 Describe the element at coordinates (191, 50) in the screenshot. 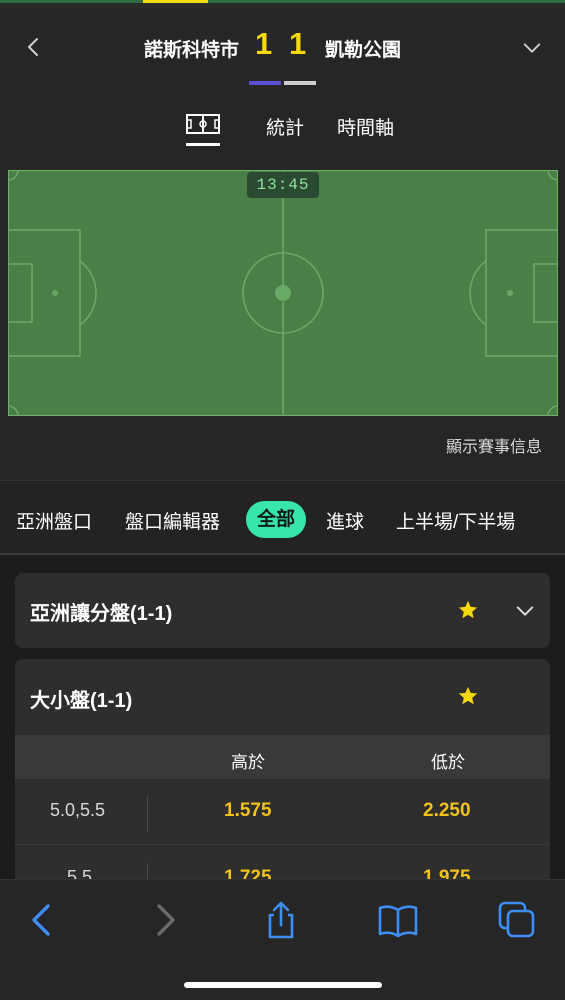

I see `home-team-name: 諾斯科特市` at that location.